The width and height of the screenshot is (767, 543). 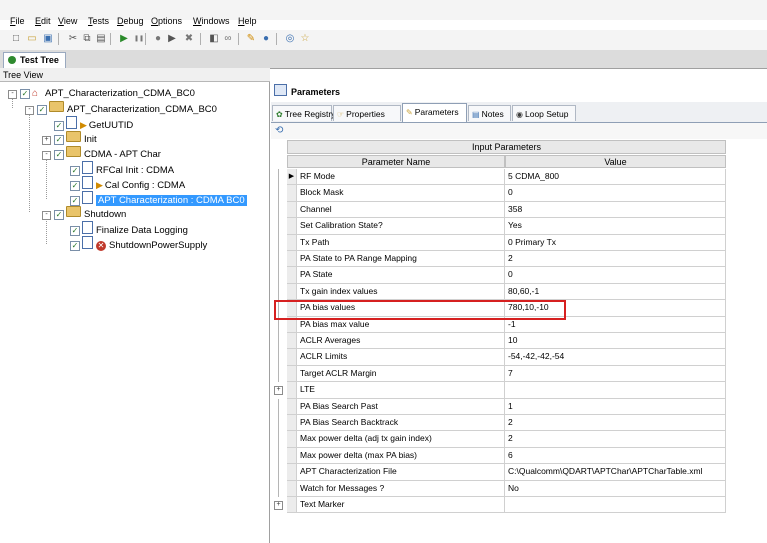 What do you see at coordinates (434, 112) in the screenshot?
I see `tab-parameters: ✎ Parameters` at bounding box center [434, 112].